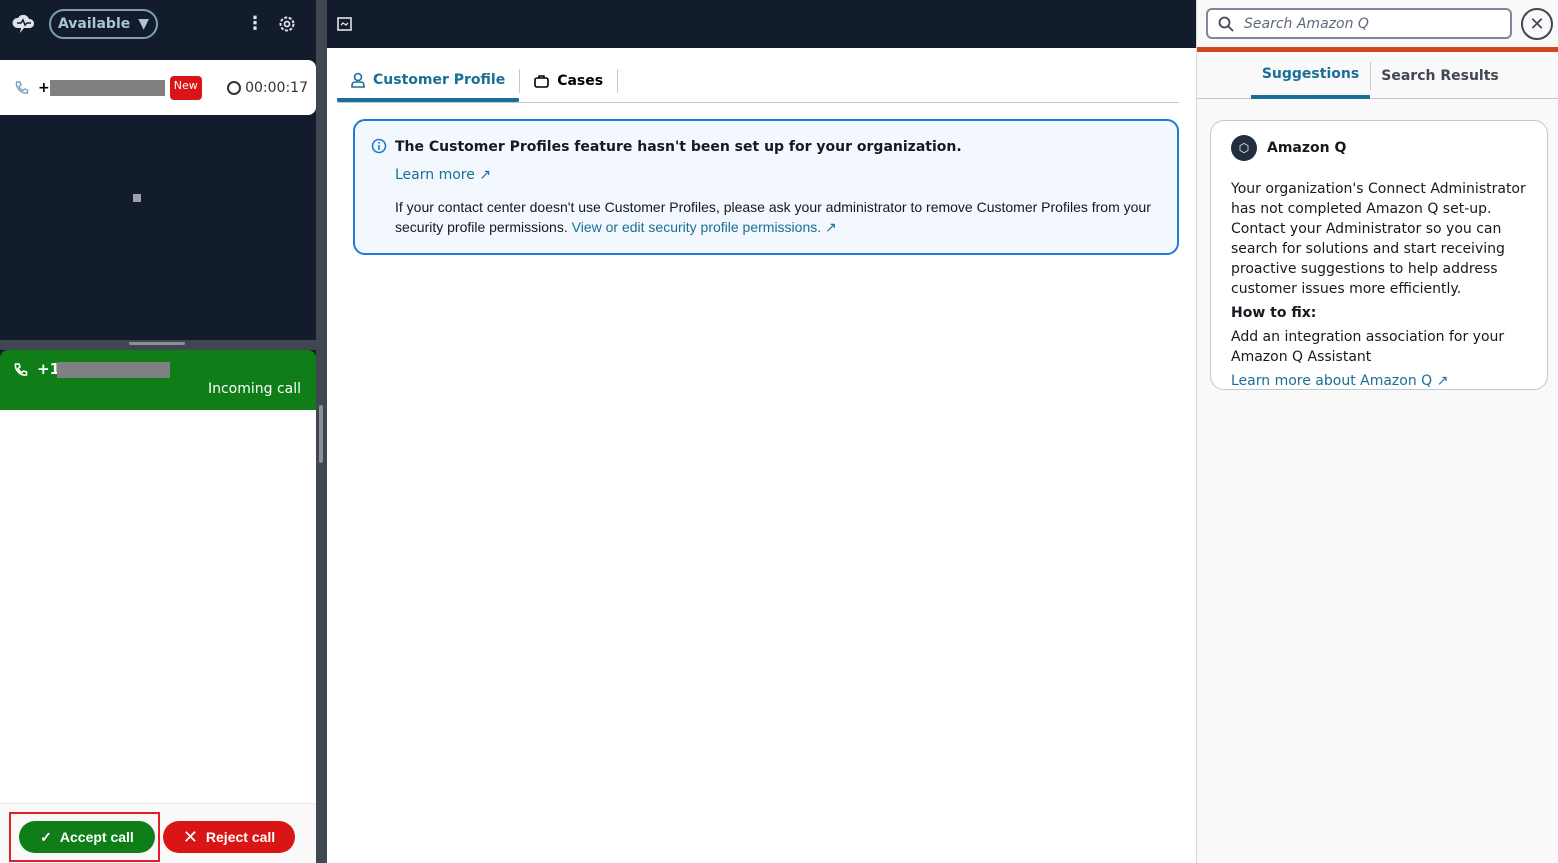 The image size is (1558, 863). I want to click on reject-label: Reject call, so click(240, 837).